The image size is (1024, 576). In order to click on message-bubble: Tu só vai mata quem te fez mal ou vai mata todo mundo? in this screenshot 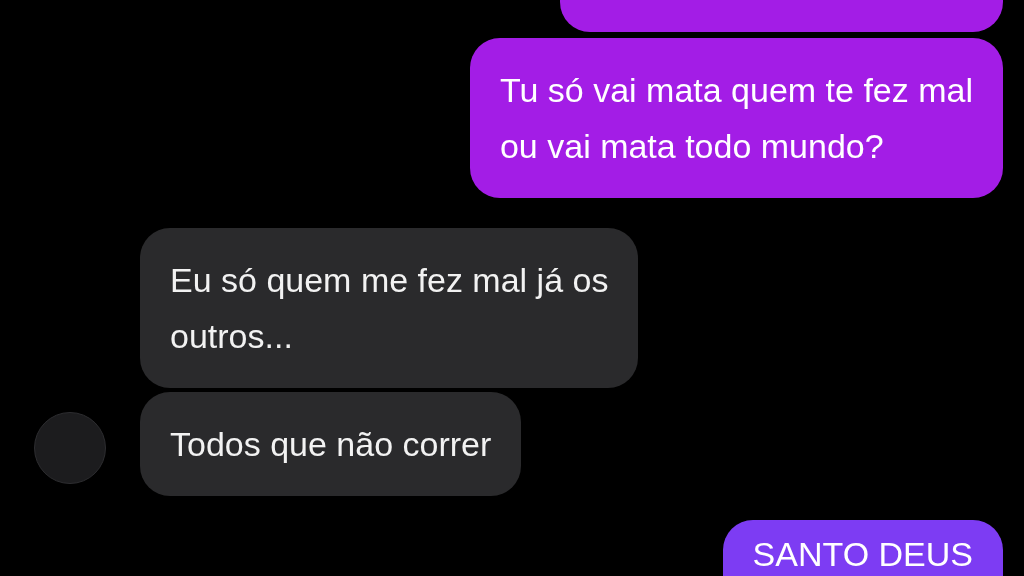, I will do `click(736, 118)`.